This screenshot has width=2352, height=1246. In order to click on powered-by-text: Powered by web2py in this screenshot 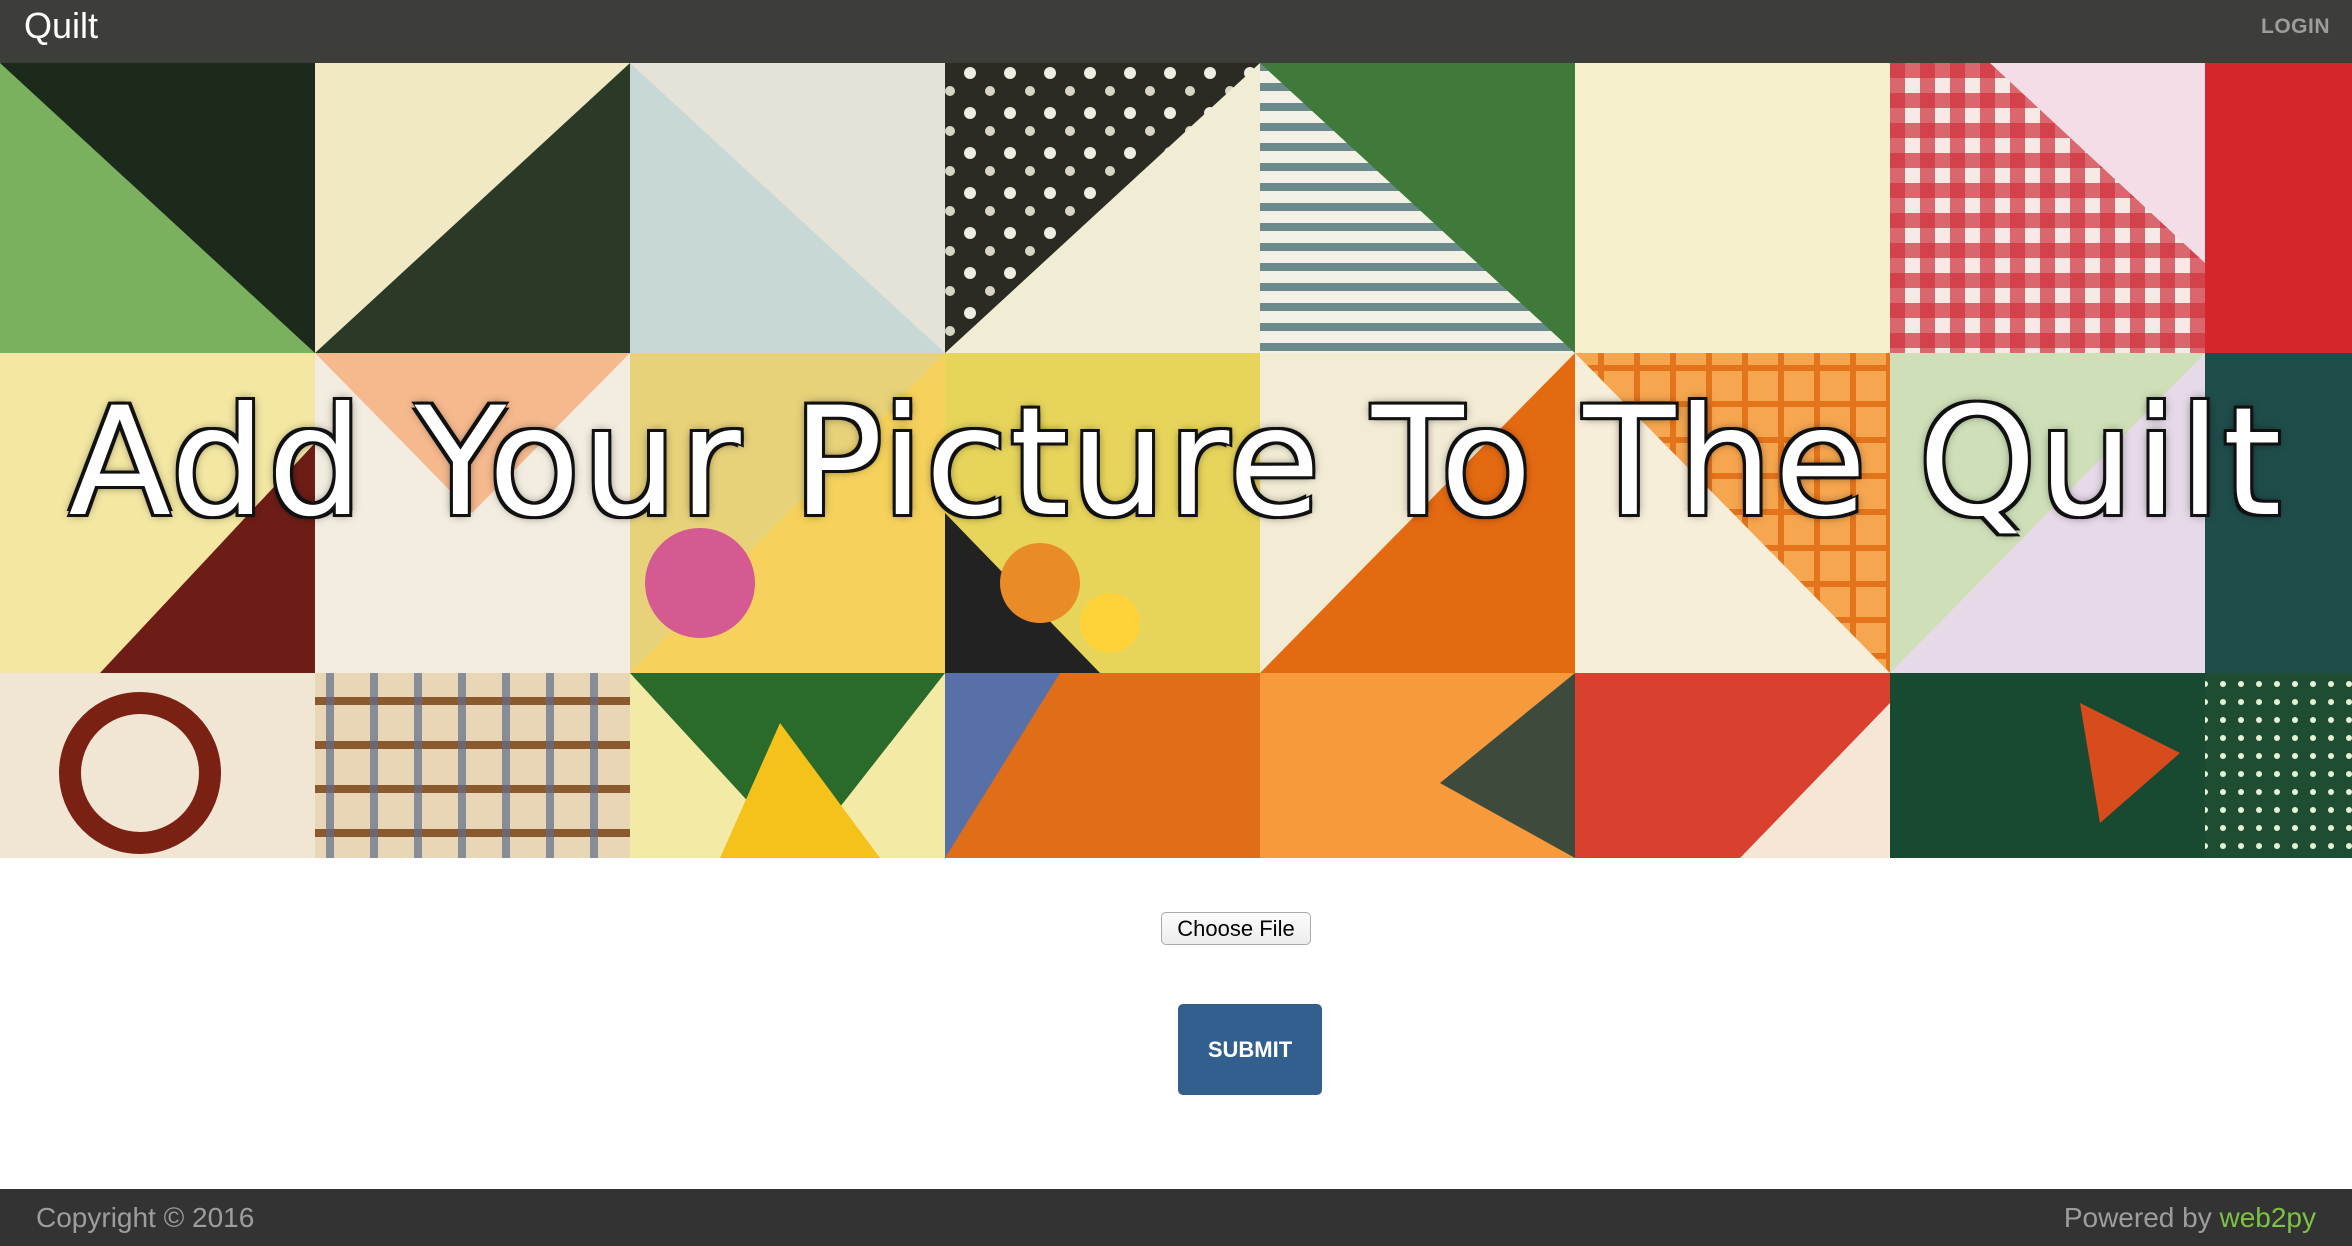, I will do `click(2190, 1218)`.